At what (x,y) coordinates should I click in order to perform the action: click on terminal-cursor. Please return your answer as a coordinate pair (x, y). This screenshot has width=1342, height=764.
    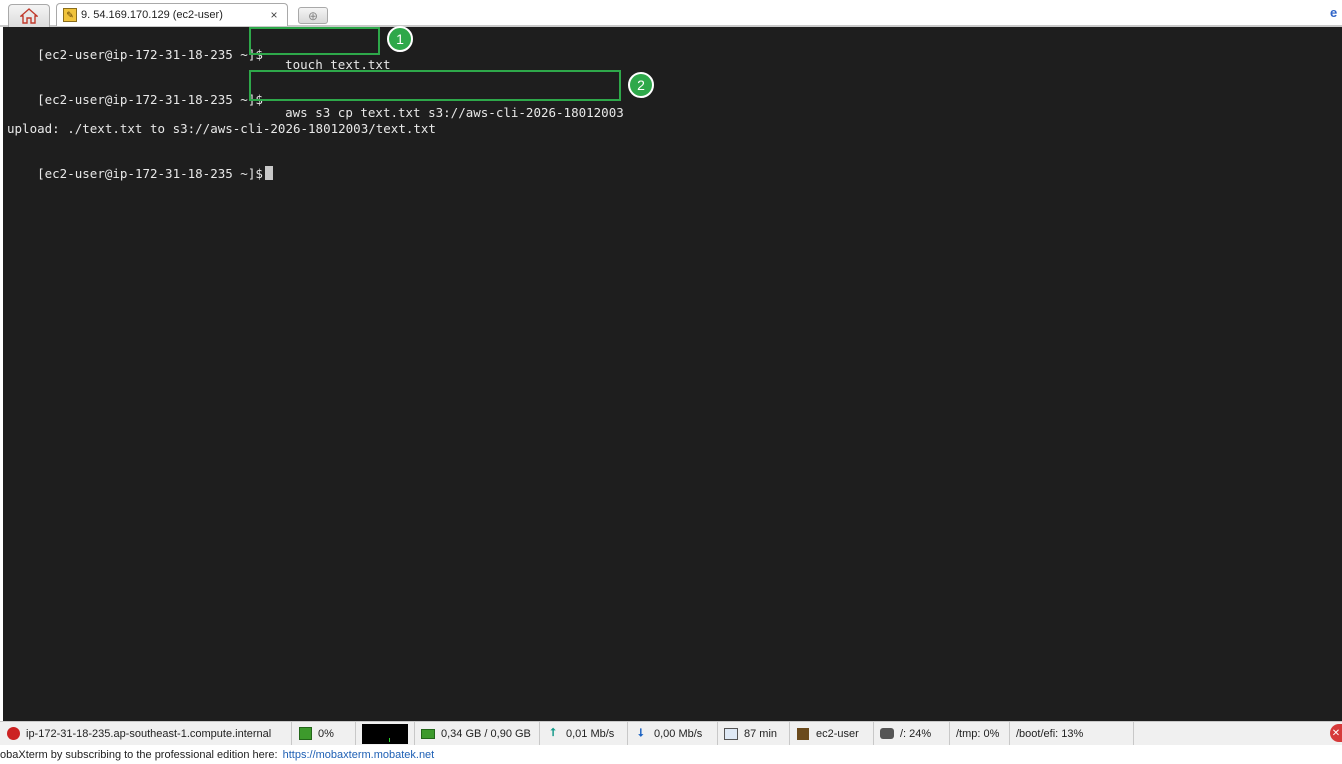
    Looking at the image, I should click on (268, 173).